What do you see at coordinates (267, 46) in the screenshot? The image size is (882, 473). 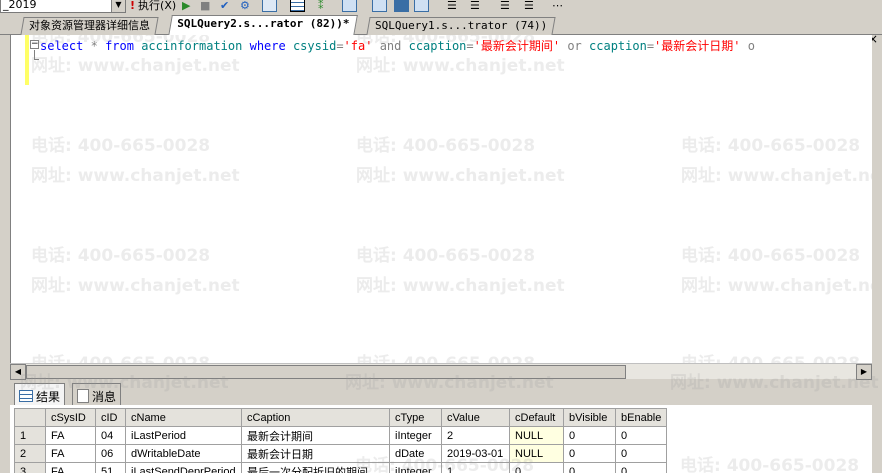 I see `sql-keyword: where` at bounding box center [267, 46].